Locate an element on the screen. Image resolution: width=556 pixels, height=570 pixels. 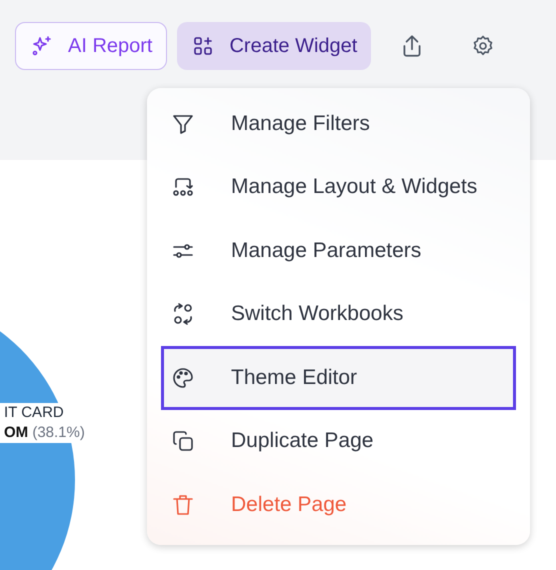
menu-item: Manage Filters is located at coordinates (338, 124).